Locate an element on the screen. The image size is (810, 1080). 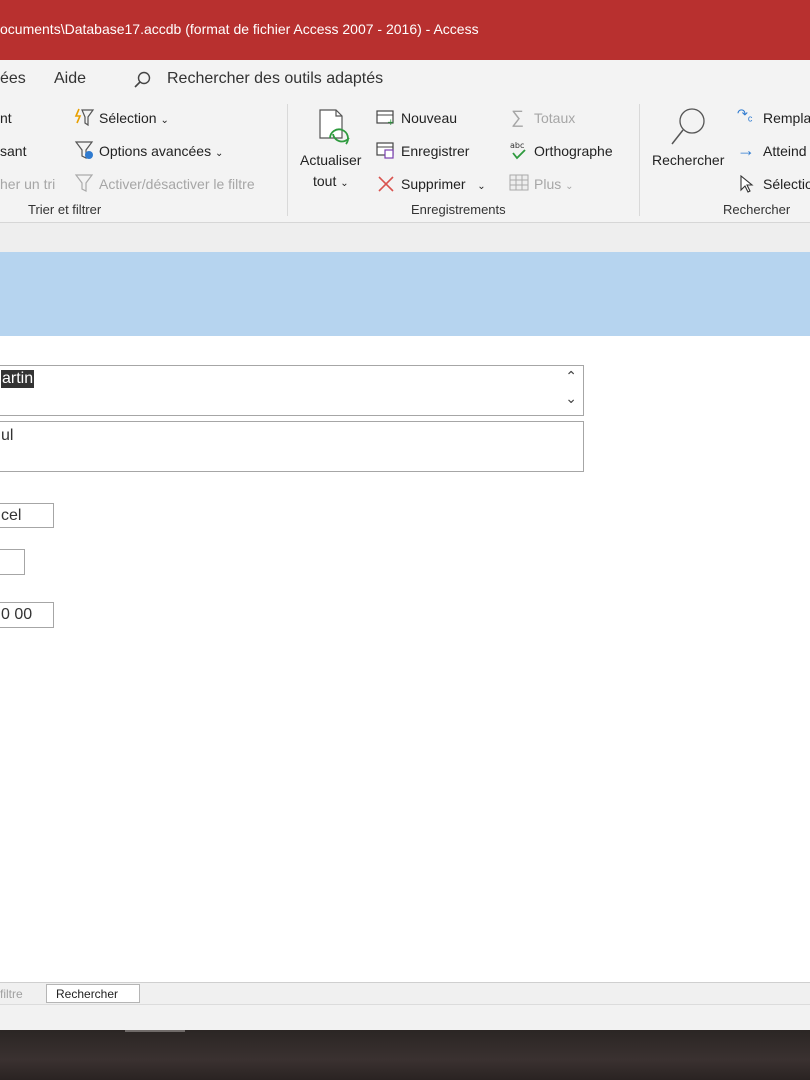
search-icon is located at coordinates (142, 79).